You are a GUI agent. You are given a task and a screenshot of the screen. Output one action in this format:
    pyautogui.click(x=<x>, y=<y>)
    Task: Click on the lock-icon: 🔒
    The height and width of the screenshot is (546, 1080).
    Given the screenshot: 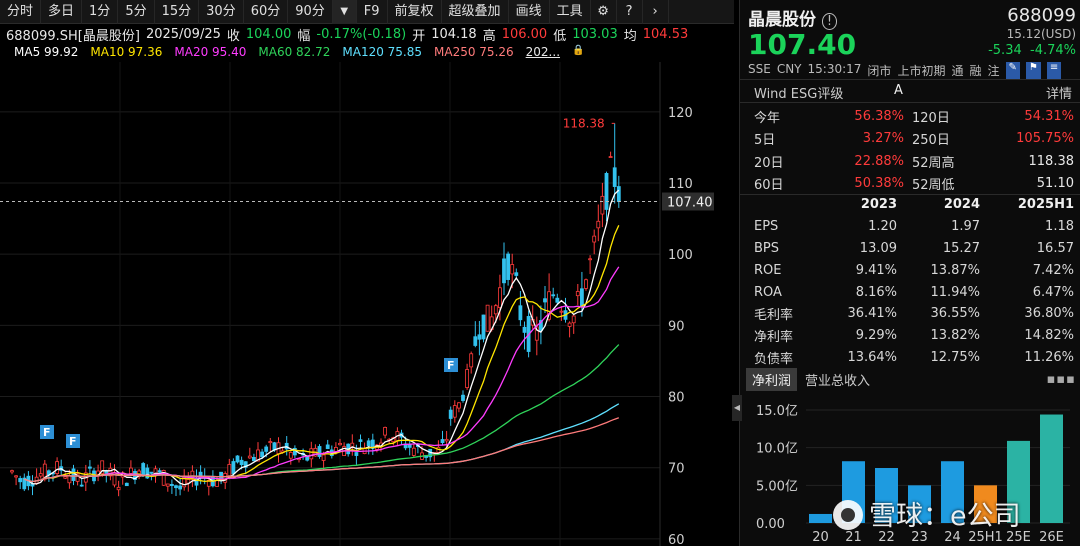 What is the action you would take?
    pyautogui.click(x=578, y=53)
    